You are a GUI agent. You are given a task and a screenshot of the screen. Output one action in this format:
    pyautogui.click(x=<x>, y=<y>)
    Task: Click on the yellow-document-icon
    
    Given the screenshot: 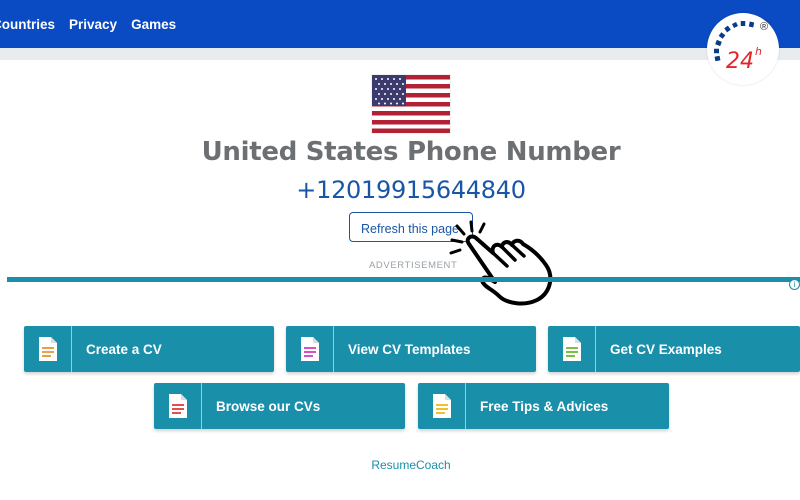 What is the action you would take?
    pyautogui.click(x=442, y=406)
    